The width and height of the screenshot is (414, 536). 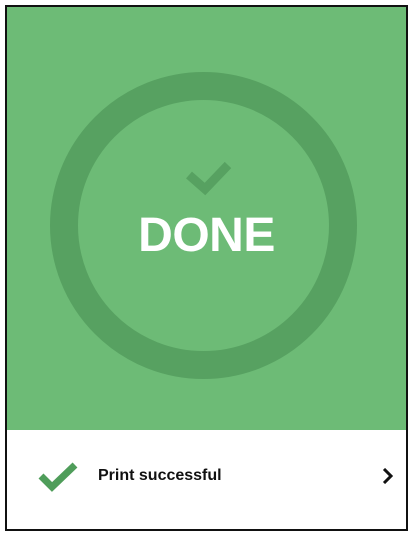 I want to click on chevron-right-icon, so click(x=388, y=476).